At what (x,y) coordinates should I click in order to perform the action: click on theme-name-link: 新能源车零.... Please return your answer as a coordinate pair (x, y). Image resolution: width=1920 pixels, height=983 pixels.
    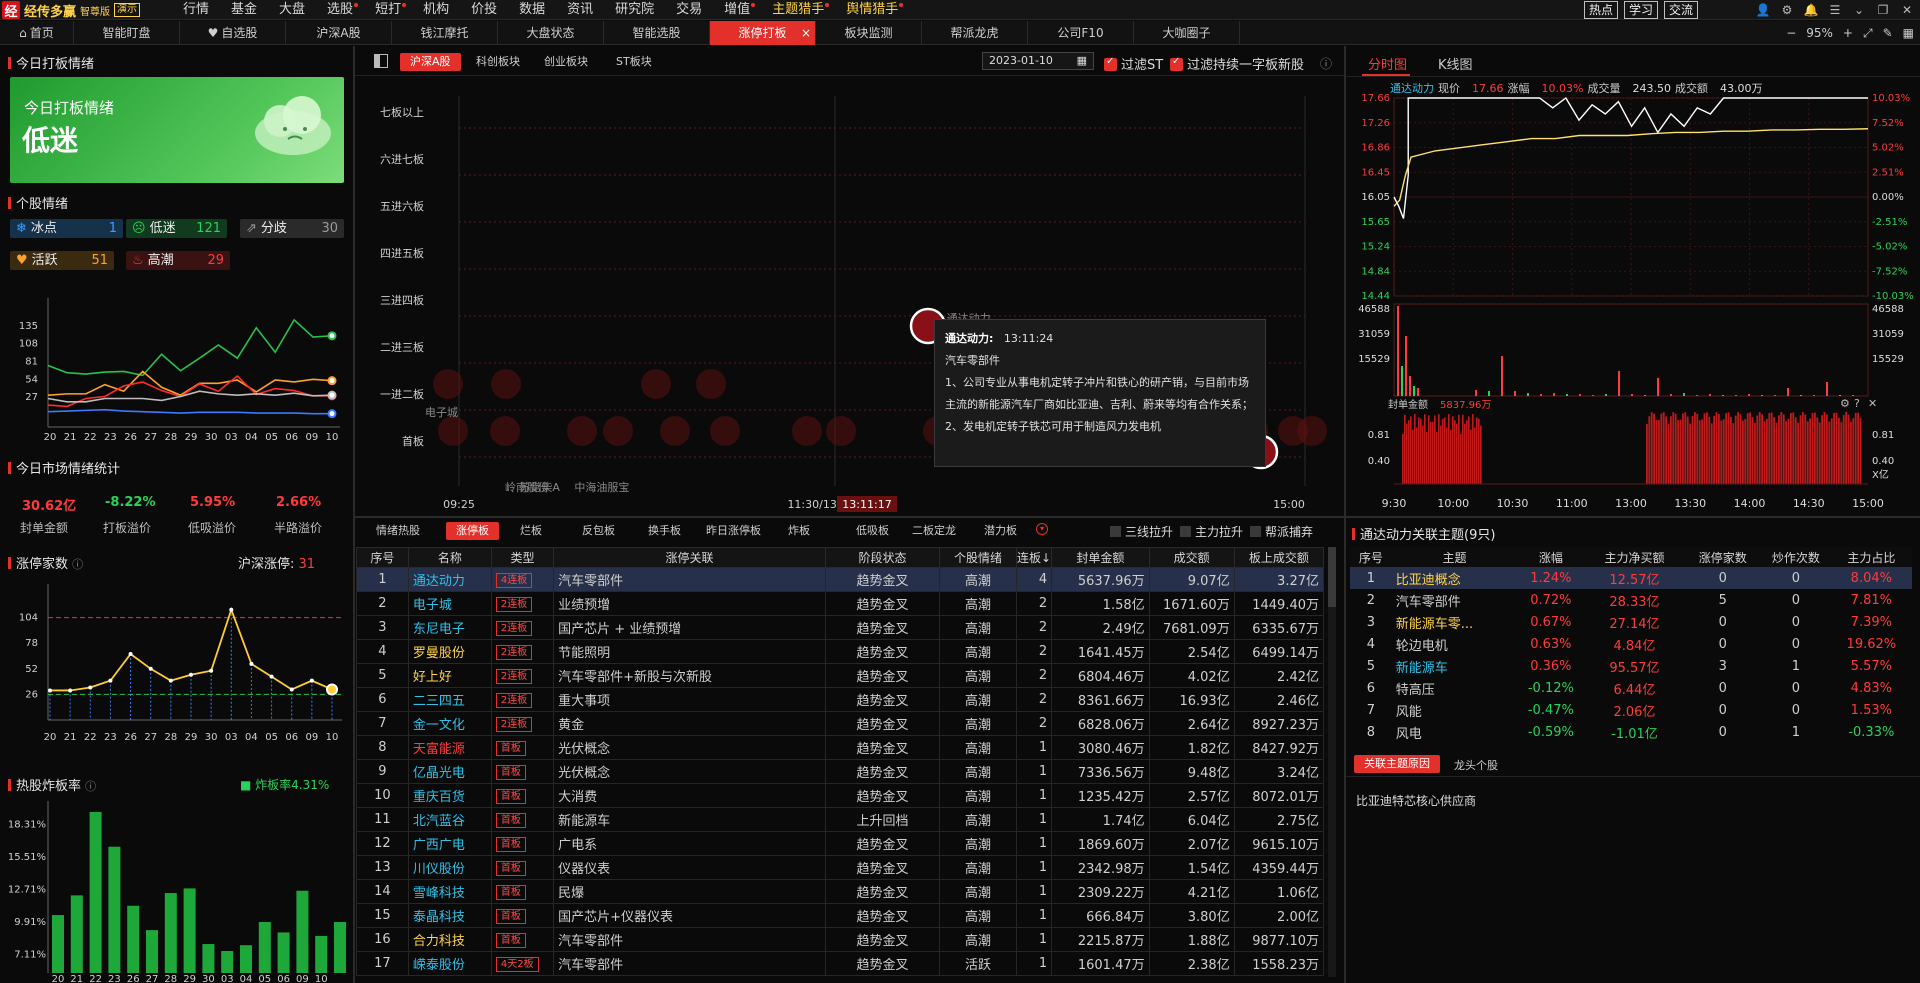
    Looking at the image, I should click on (1434, 624).